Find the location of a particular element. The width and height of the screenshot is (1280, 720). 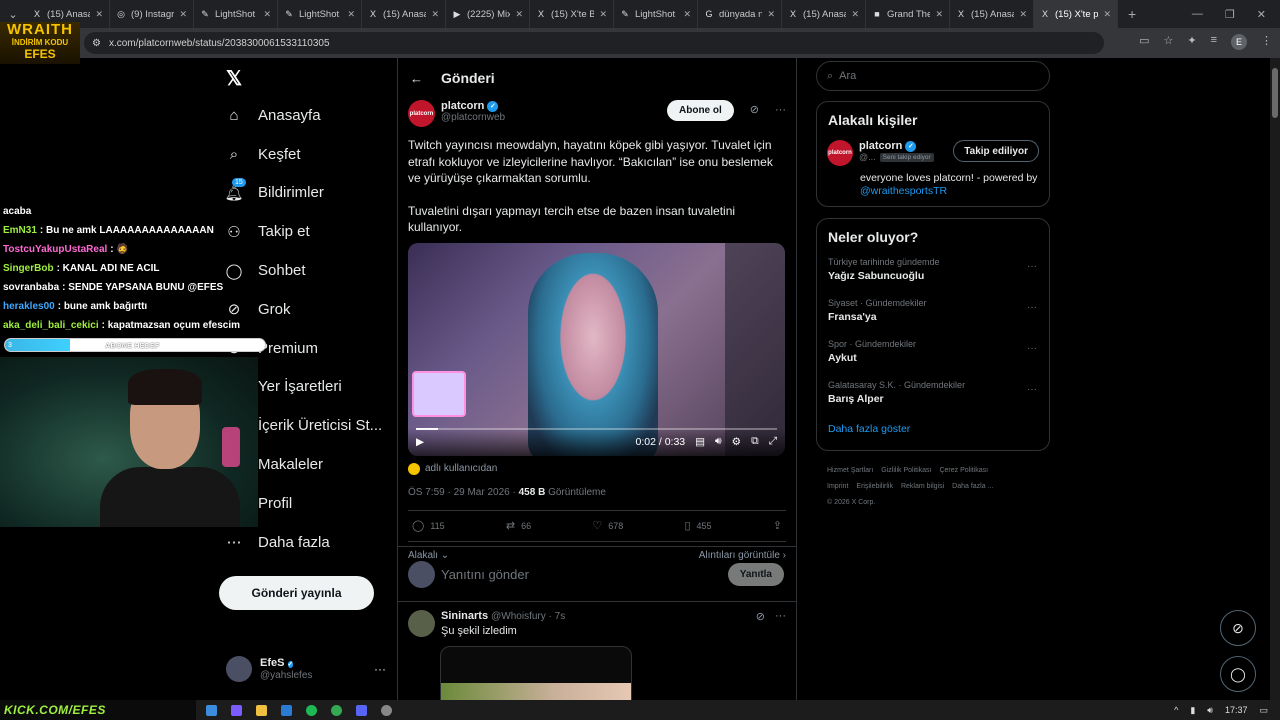

footer-link: © 2026 X Corp. is located at coordinates (851, 502).